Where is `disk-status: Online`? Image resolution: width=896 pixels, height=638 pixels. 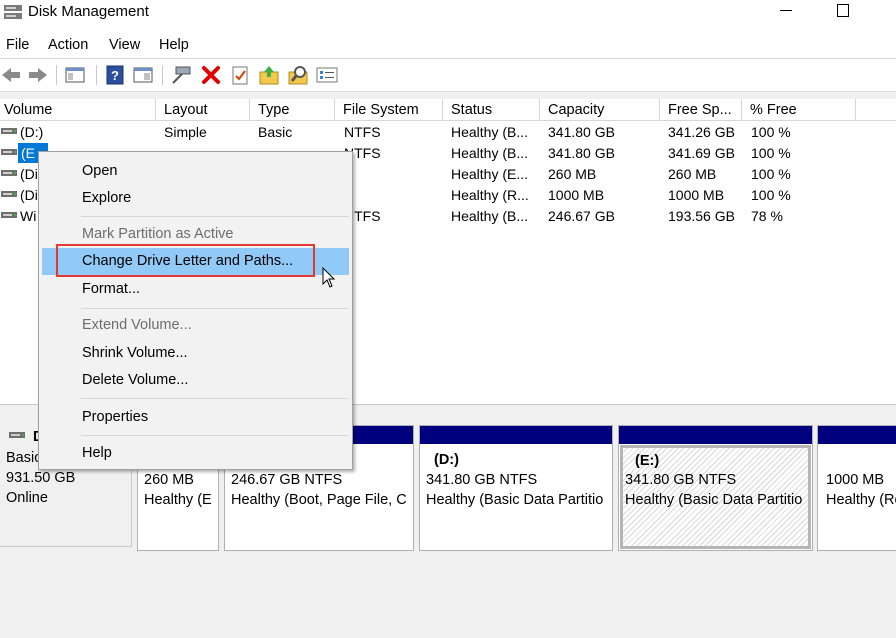 disk-status: Online is located at coordinates (27, 498).